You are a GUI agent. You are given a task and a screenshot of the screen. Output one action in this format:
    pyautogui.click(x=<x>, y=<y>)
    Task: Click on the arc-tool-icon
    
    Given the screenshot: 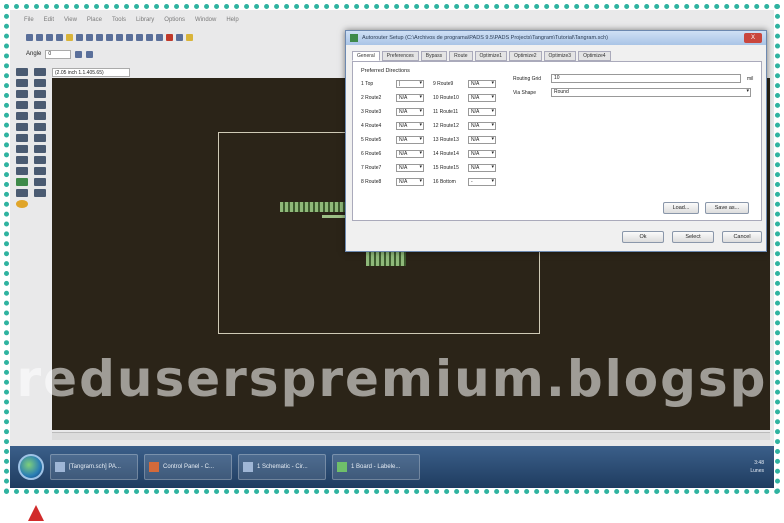 What is the action you would take?
    pyautogui.click(x=40, y=160)
    